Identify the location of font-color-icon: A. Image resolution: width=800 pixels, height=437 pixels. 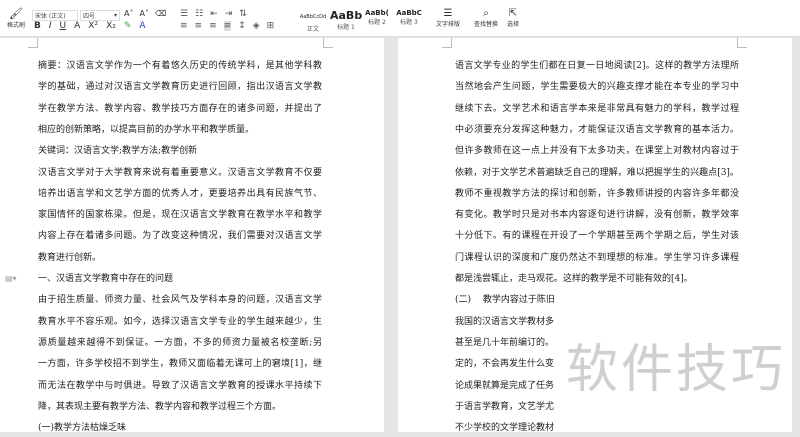
(142, 26).